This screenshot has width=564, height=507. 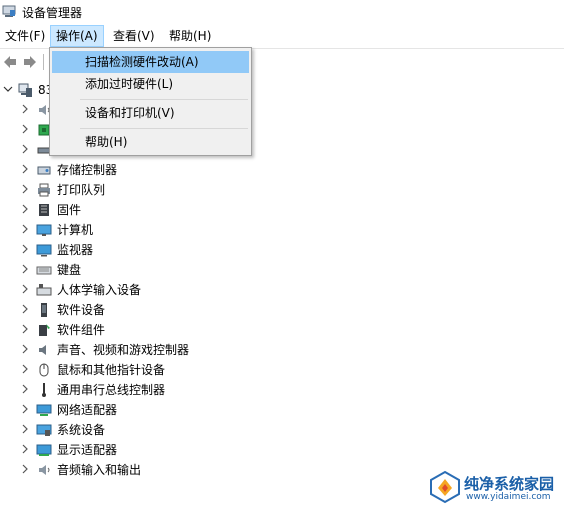 What do you see at coordinates (44, 310) in the screenshot?
I see `software-device-icon` at bounding box center [44, 310].